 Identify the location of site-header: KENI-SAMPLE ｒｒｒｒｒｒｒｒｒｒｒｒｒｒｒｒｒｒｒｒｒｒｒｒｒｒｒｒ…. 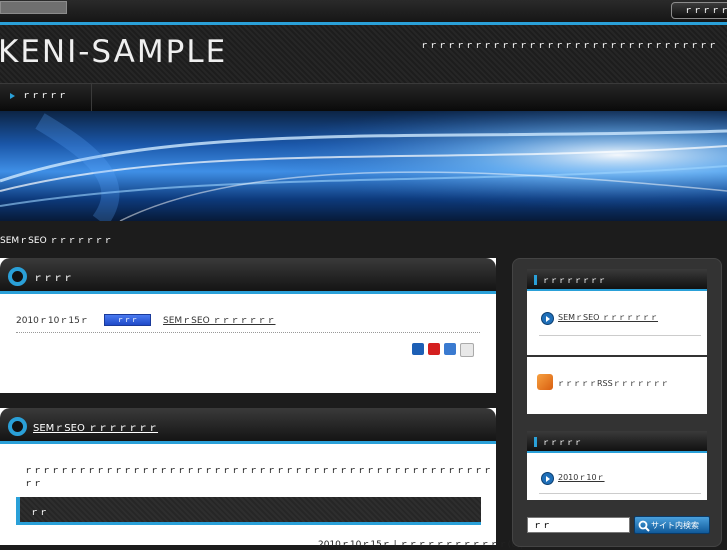
(363, 54).